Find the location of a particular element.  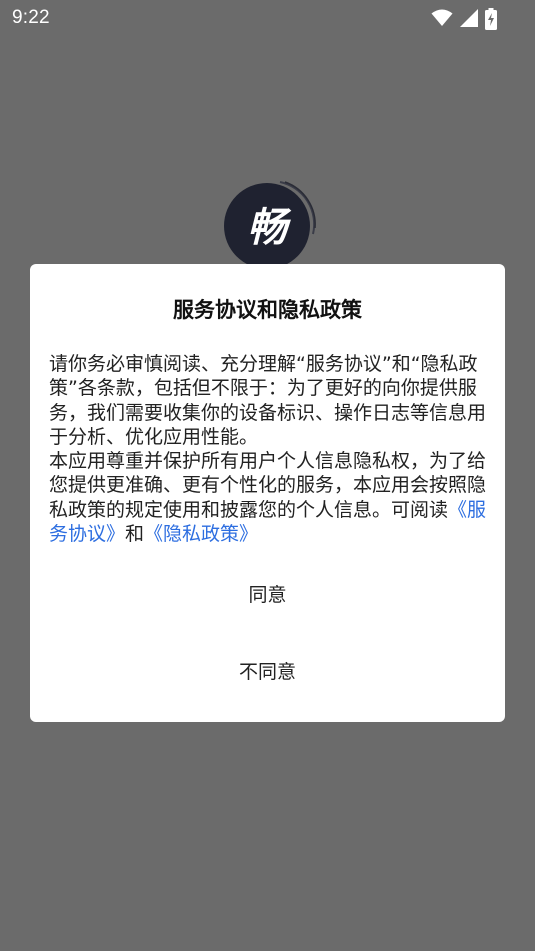

status-bar: 9:22 is located at coordinates (267, 19).